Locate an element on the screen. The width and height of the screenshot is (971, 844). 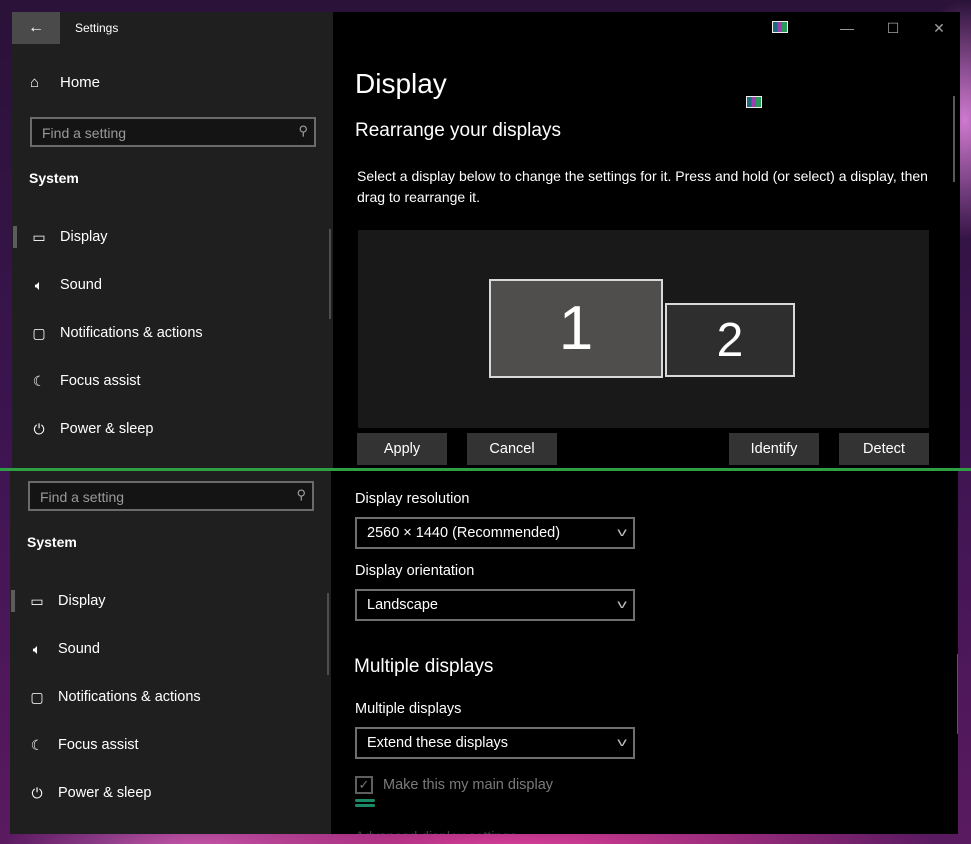
apply-button: Apply is located at coordinates (402, 449).